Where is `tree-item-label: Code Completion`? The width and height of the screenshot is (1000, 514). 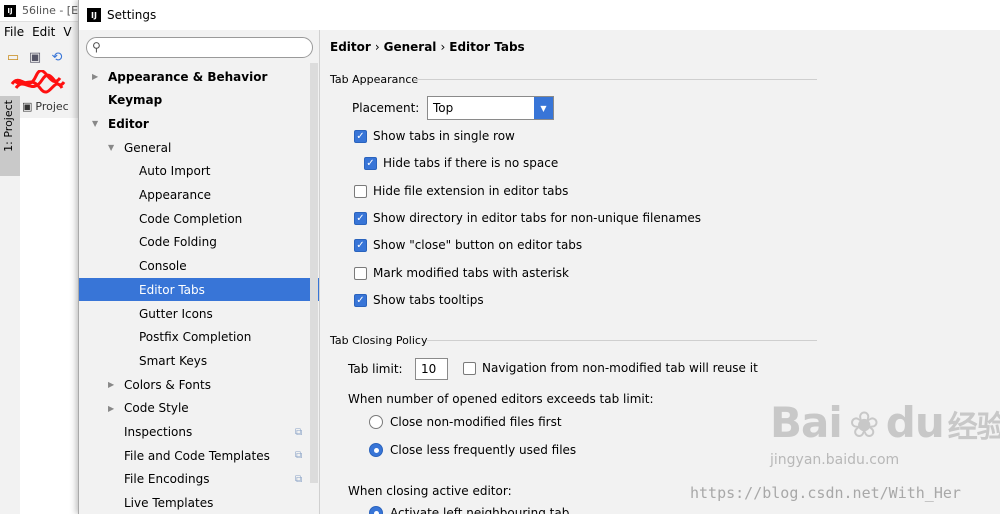
tree-item-label: Code Completion is located at coordinates (191, 218).